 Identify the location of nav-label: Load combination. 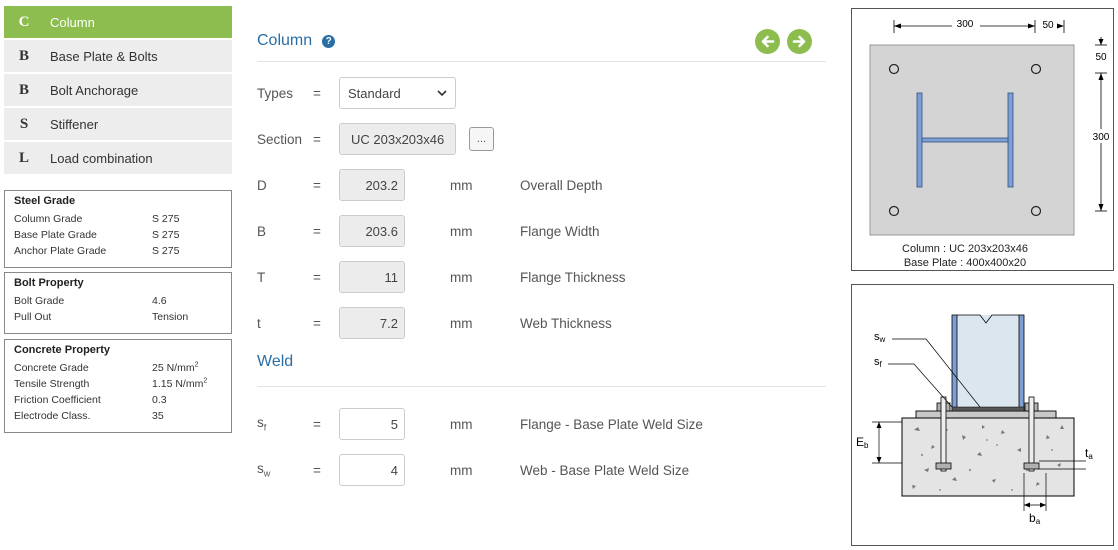
(101, 158).